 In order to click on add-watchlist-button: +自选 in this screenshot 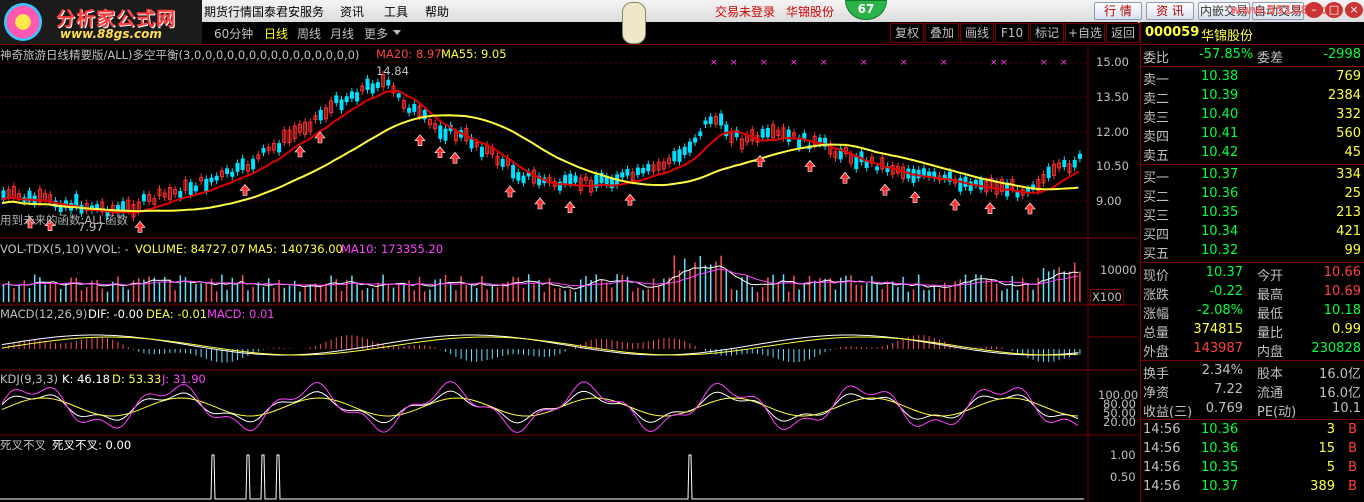, I will do `click(1085, 33)`.